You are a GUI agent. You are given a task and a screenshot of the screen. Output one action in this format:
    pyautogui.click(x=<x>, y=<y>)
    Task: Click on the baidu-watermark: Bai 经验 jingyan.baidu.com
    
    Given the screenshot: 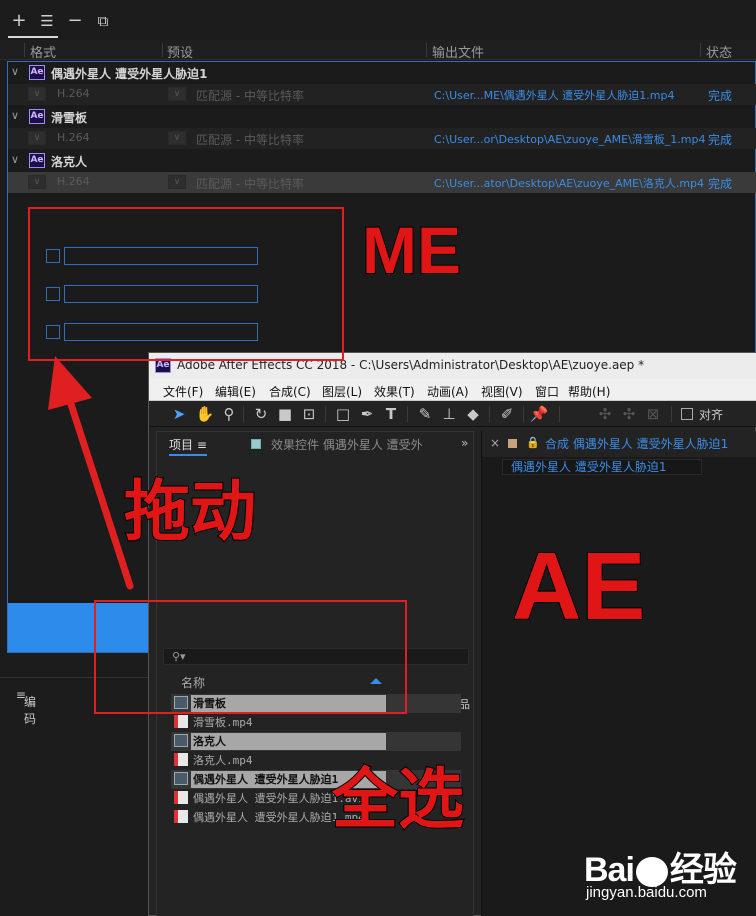 What is the action you would take?
    pyautogui.click(x=666, y=879)
    